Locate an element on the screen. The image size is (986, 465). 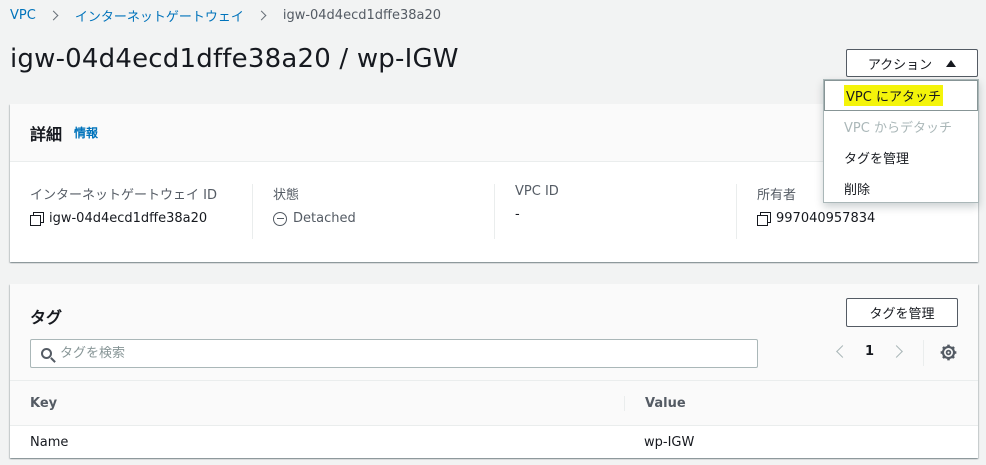
tag-key-cell: Name is located at coordinates (49, 442).